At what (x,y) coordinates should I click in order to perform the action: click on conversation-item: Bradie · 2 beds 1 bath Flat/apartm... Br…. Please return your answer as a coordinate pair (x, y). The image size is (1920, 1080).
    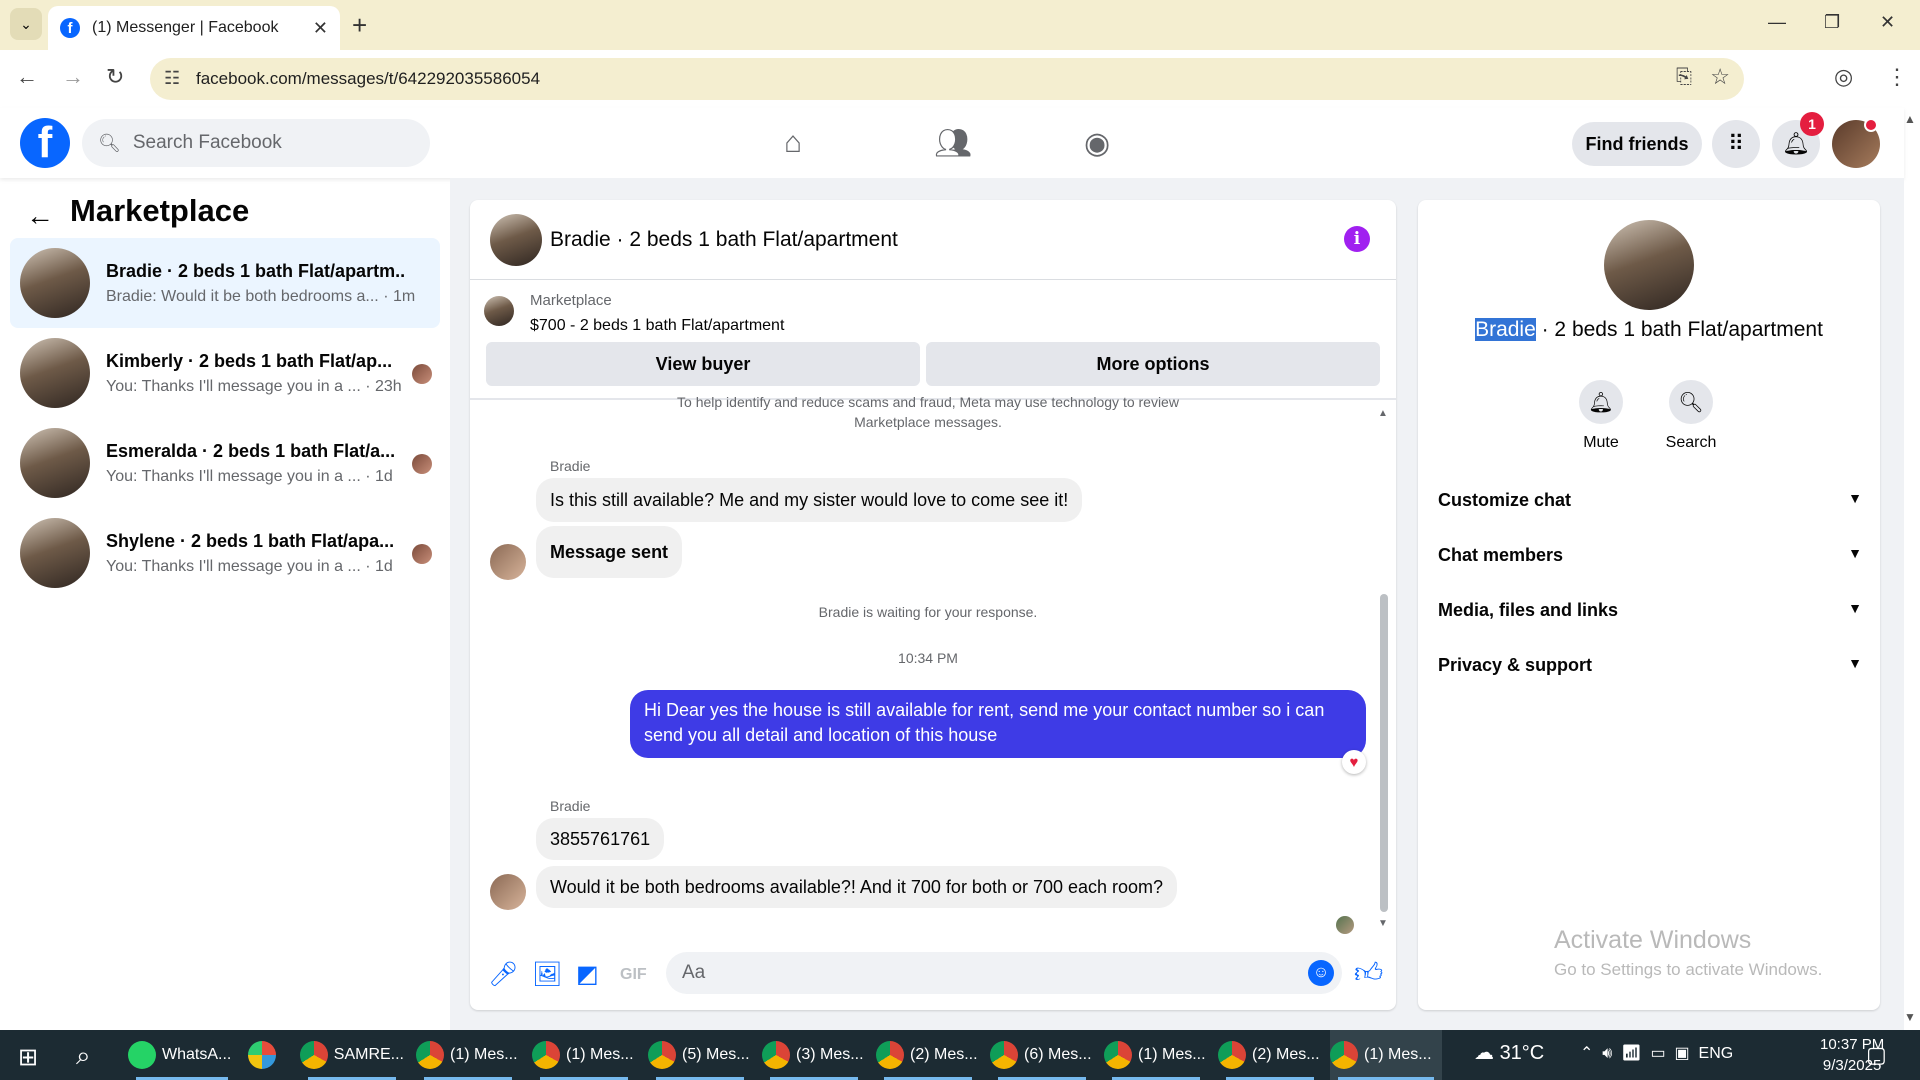
    Looking at the image, I should click on (225, 283).